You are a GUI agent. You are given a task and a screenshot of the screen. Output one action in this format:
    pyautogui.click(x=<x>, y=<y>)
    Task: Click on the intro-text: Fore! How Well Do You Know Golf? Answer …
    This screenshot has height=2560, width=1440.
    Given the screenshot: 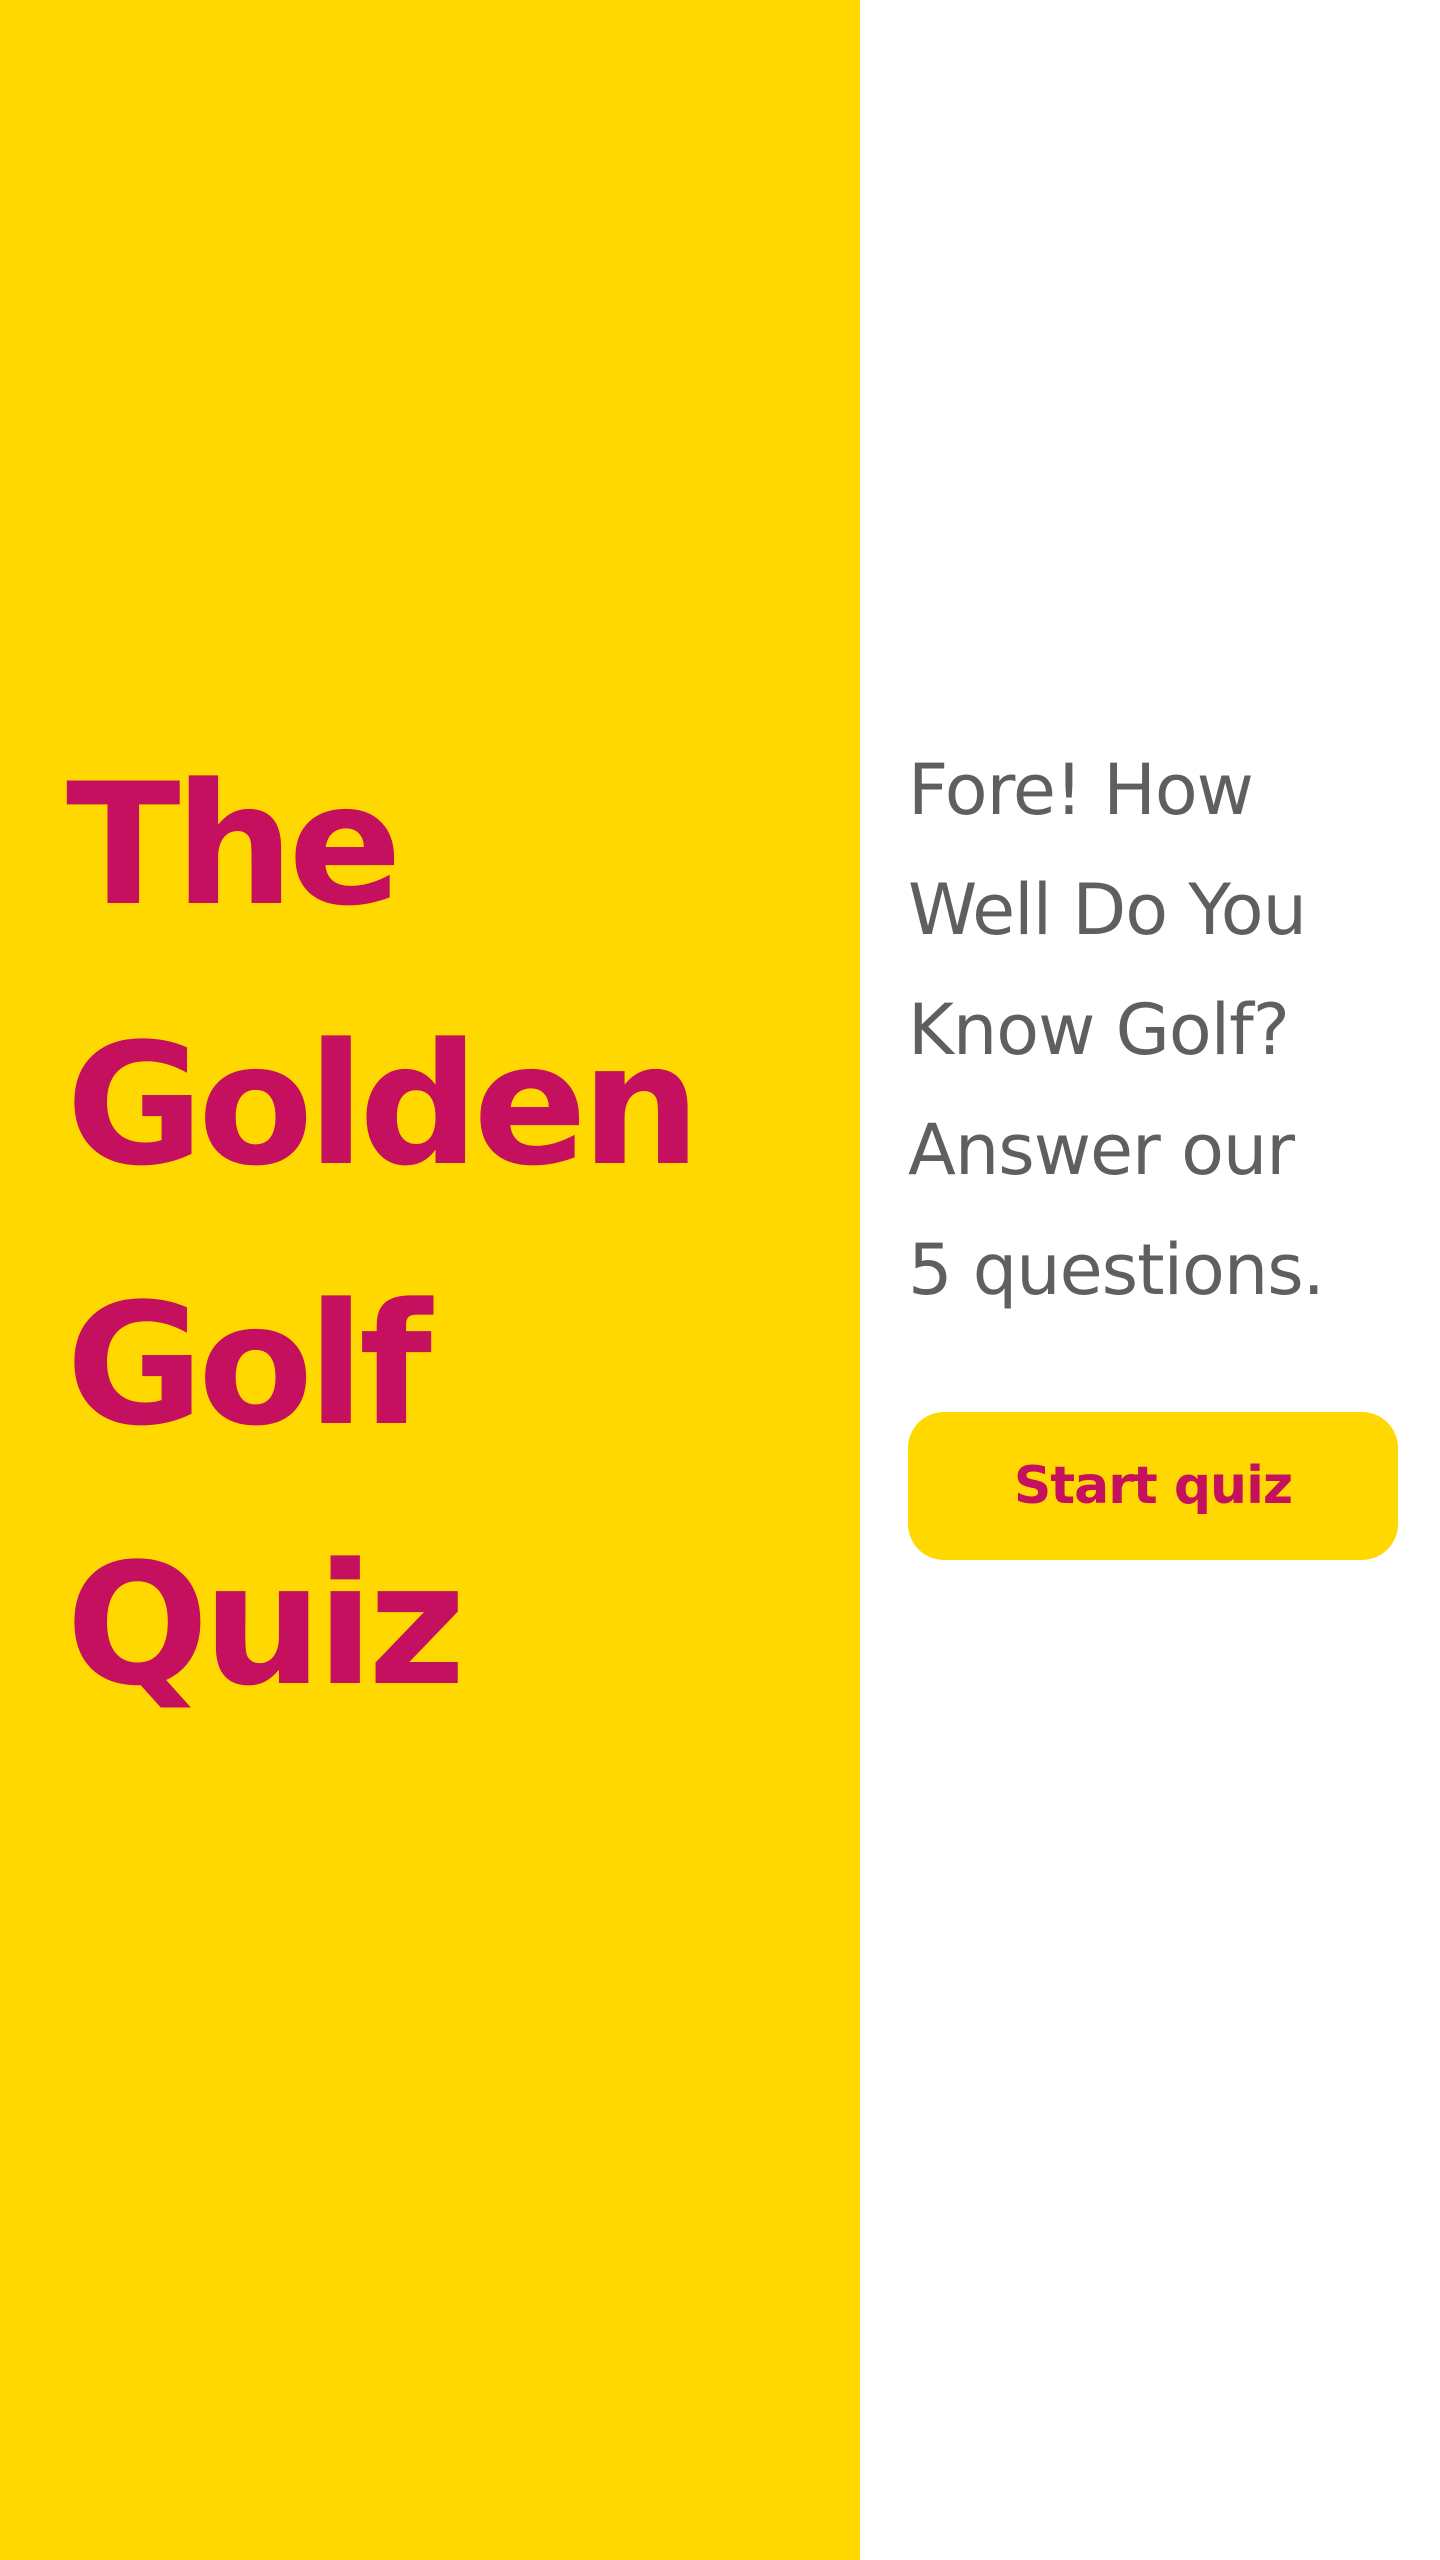 What is the action you would take?
    pyautogui.click(x=1168, y=1030)
    